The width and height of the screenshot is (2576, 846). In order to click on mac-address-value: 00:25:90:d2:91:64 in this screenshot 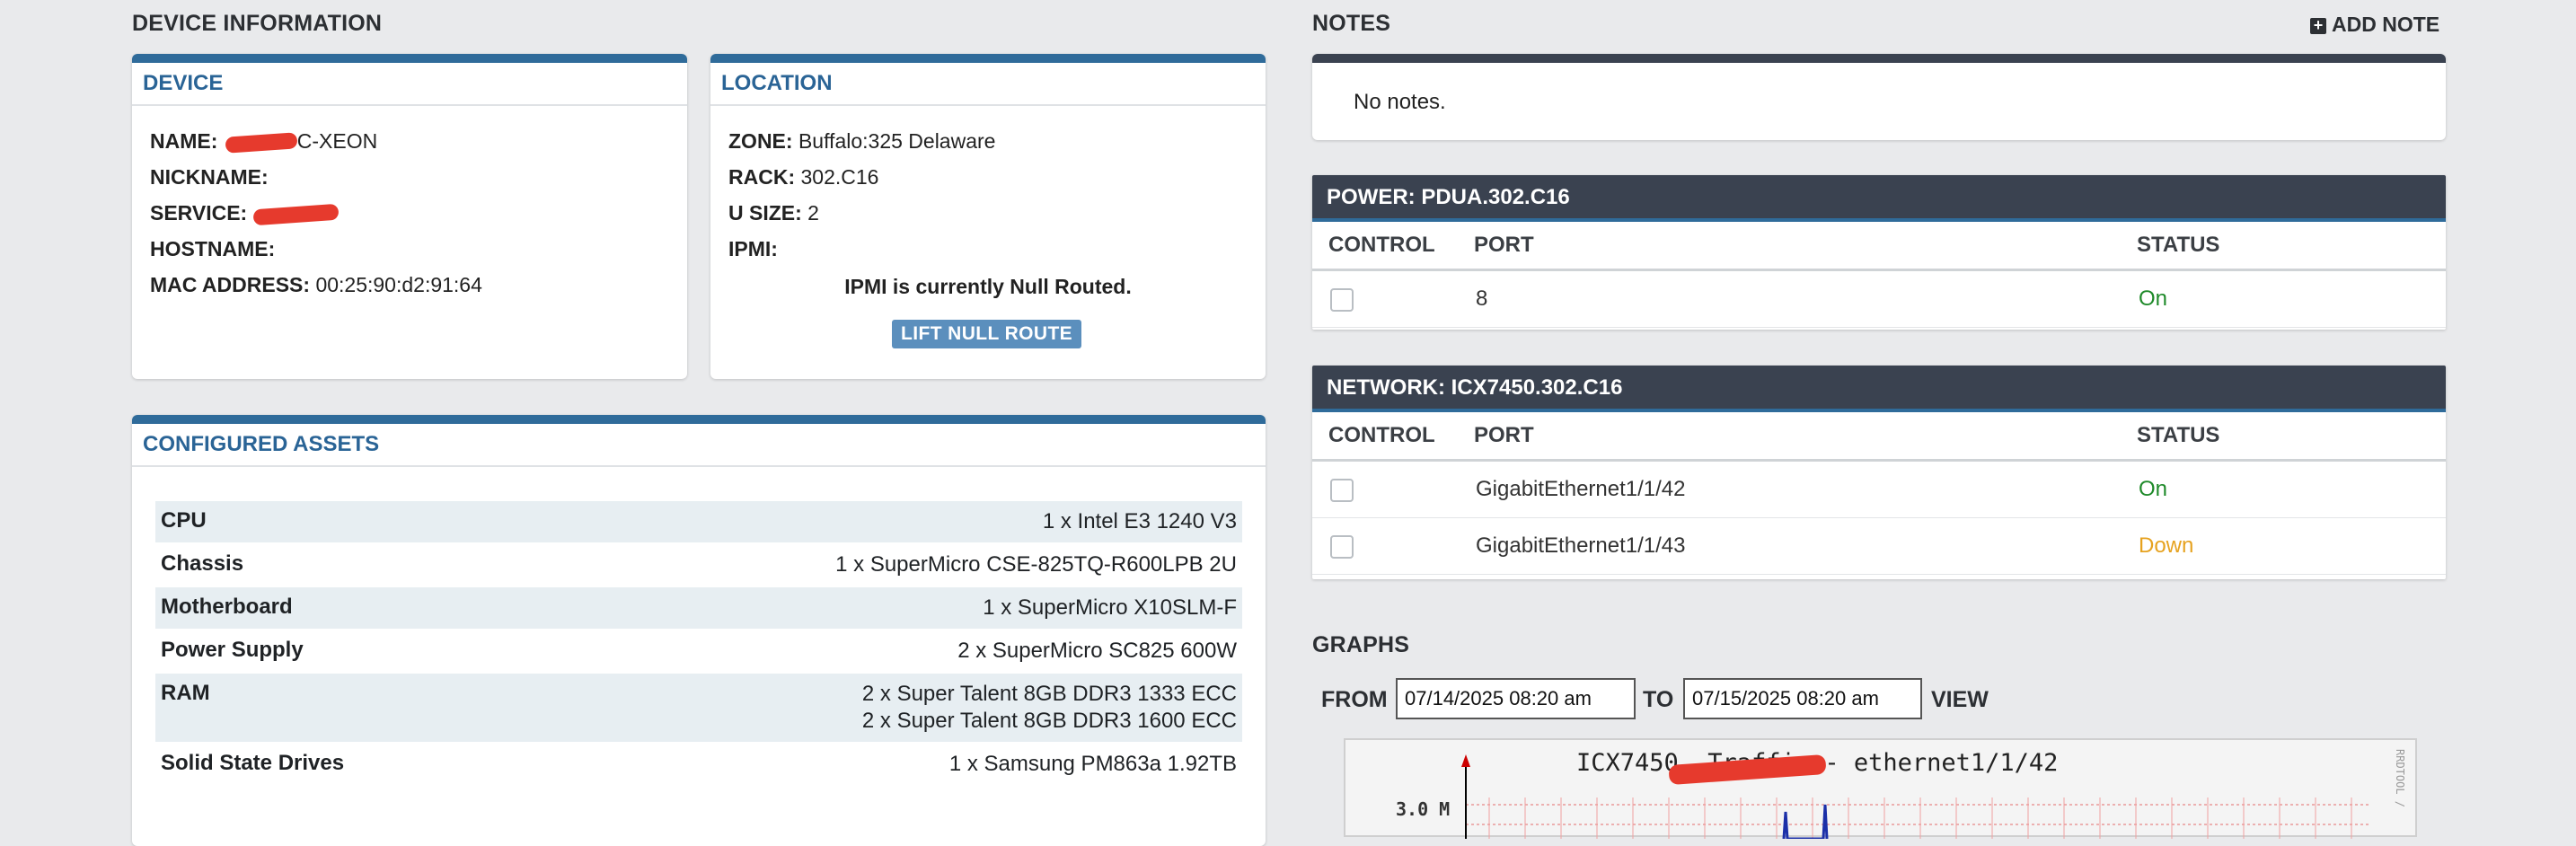, I will do `click(398, 284)`.